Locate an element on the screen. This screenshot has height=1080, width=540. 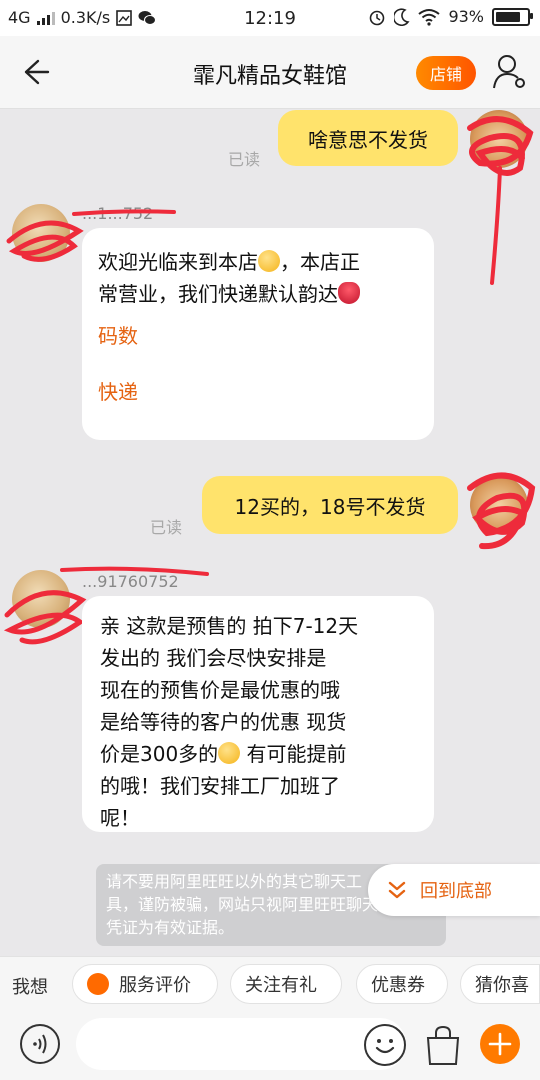
voice-button is located at coordinates (40, 1044).